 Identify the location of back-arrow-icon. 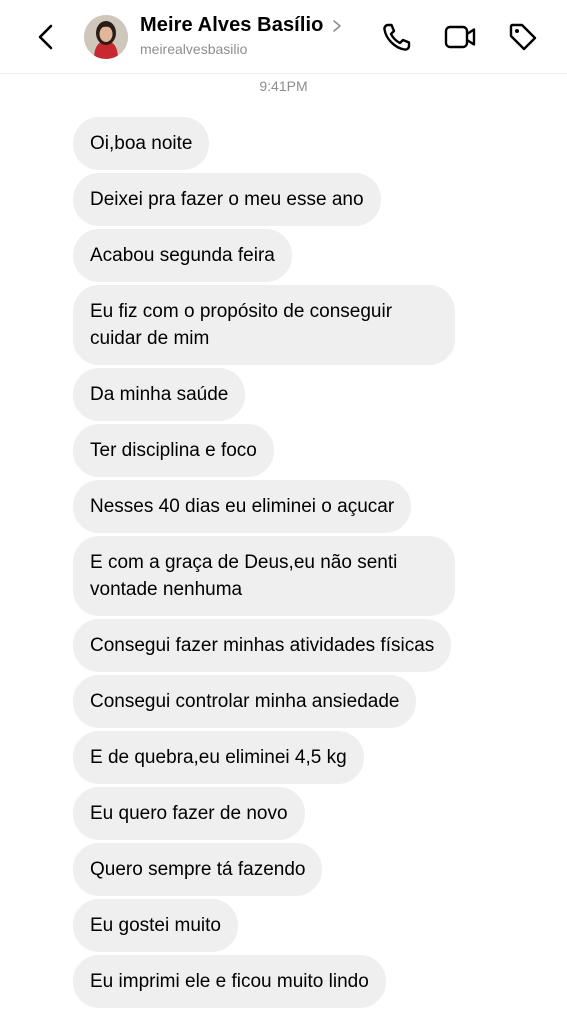
(45, 37).